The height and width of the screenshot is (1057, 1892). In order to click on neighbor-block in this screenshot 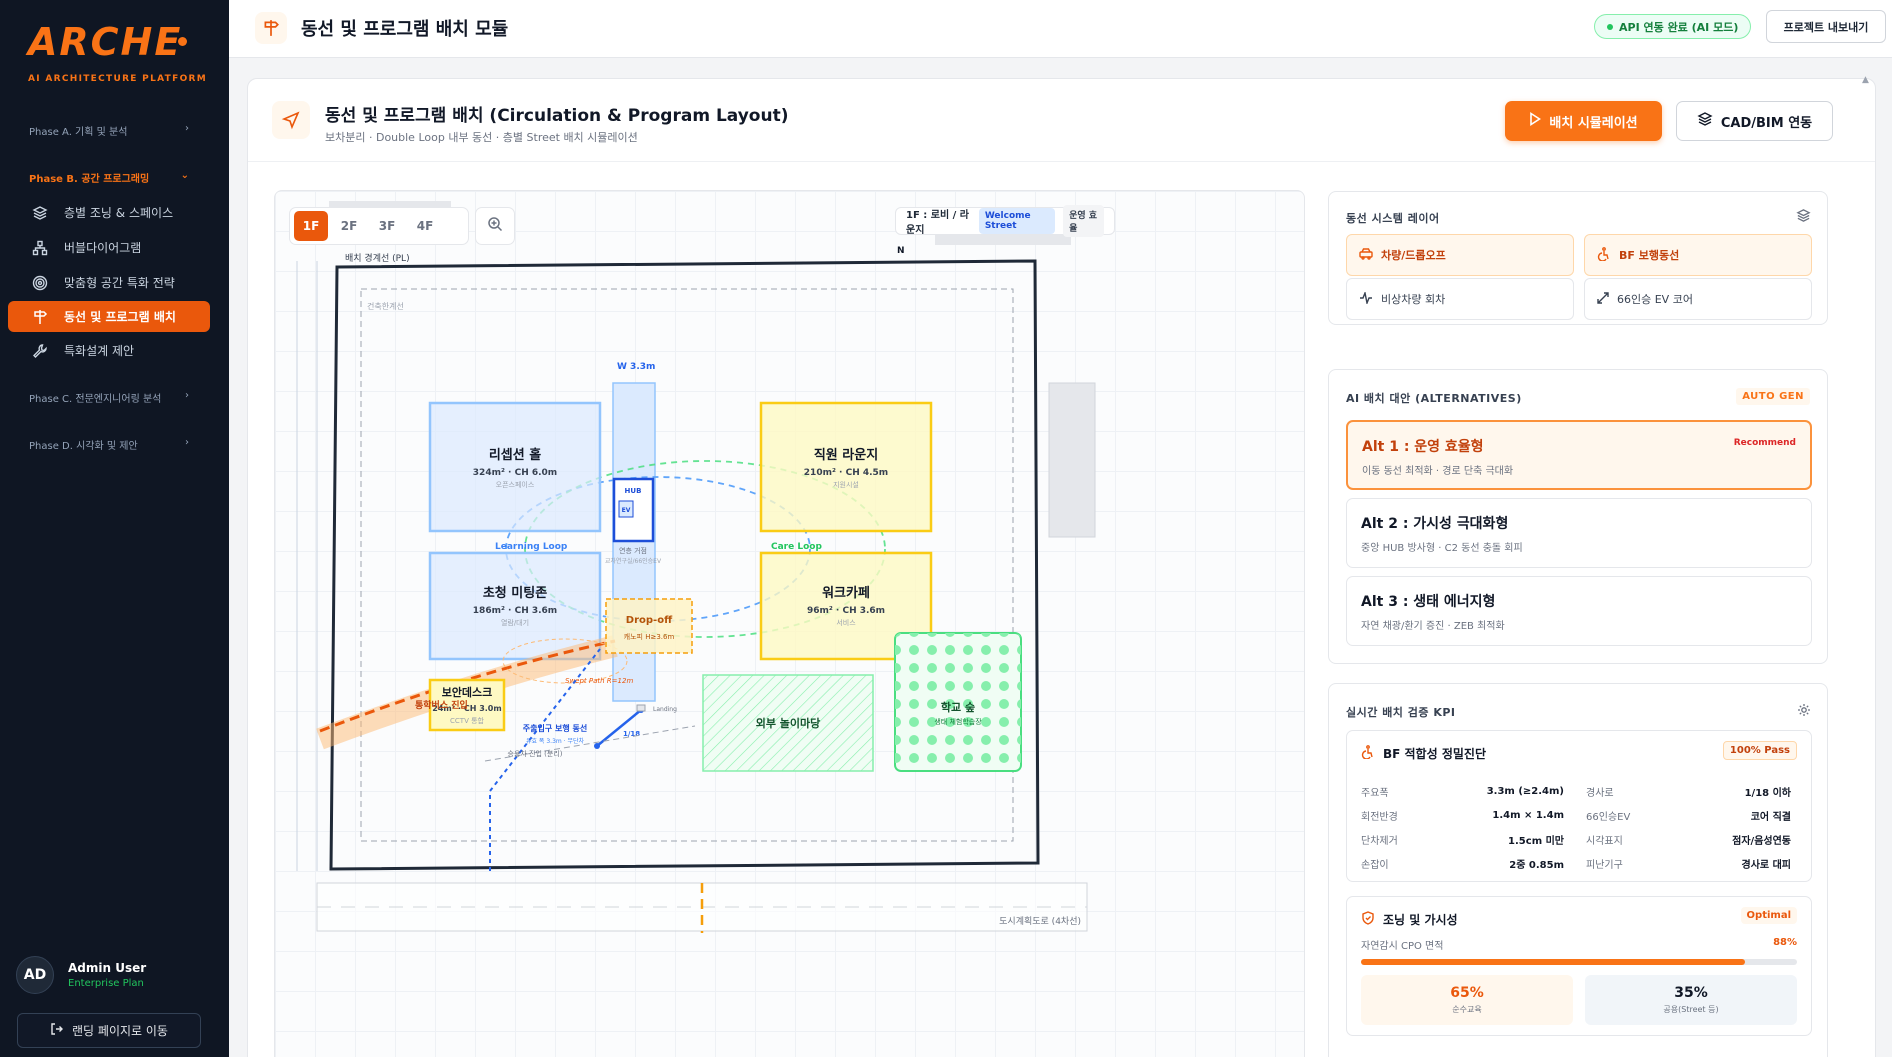, I will do `click(1072, 460)`.